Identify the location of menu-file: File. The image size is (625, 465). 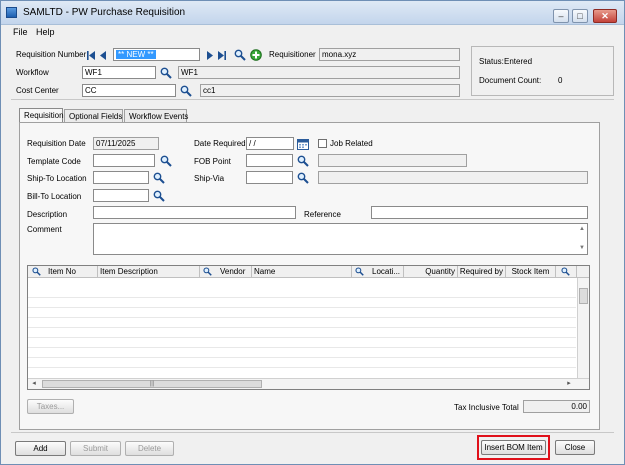
(20, 32).